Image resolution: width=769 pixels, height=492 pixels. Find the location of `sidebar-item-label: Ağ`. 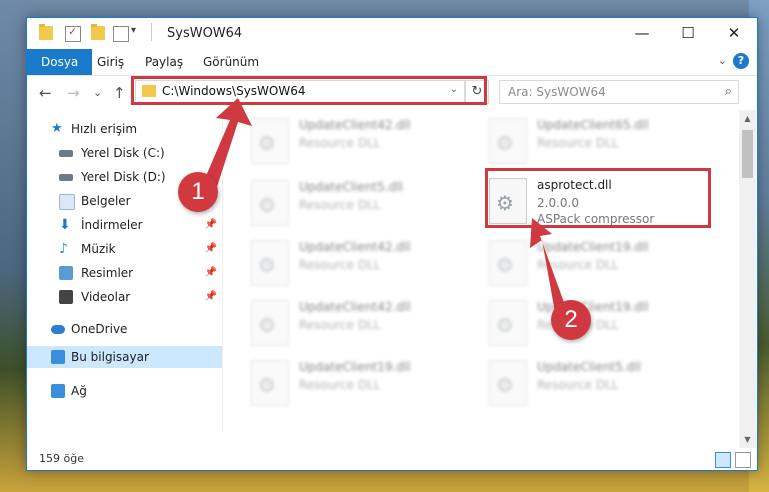

sidebar-item-label: Ağ is located at coordinates (79, 391).